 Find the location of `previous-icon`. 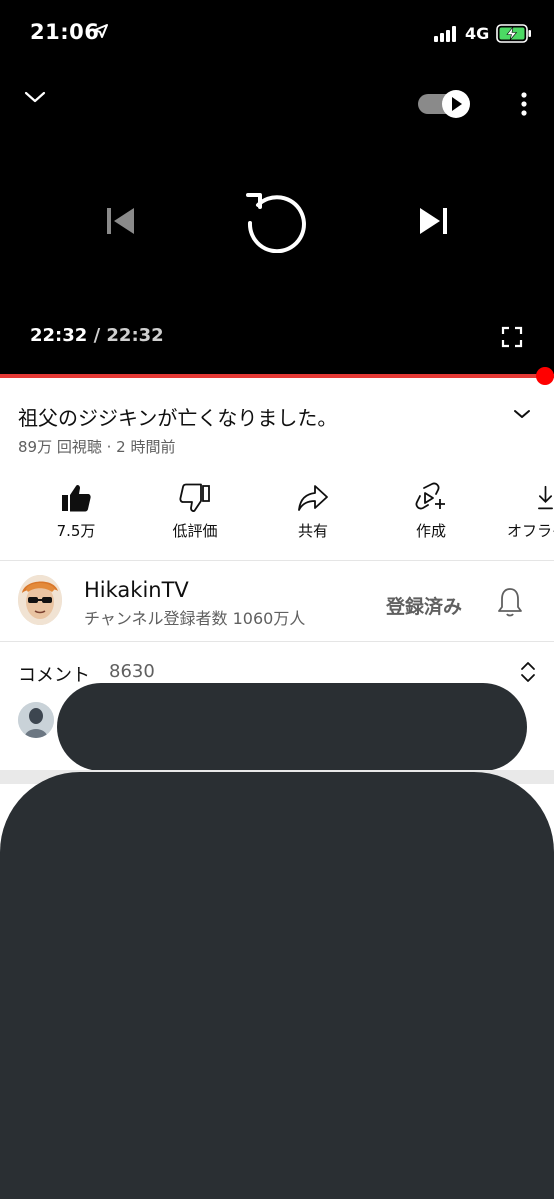

previous-icon is located at coordinates (120, 221).